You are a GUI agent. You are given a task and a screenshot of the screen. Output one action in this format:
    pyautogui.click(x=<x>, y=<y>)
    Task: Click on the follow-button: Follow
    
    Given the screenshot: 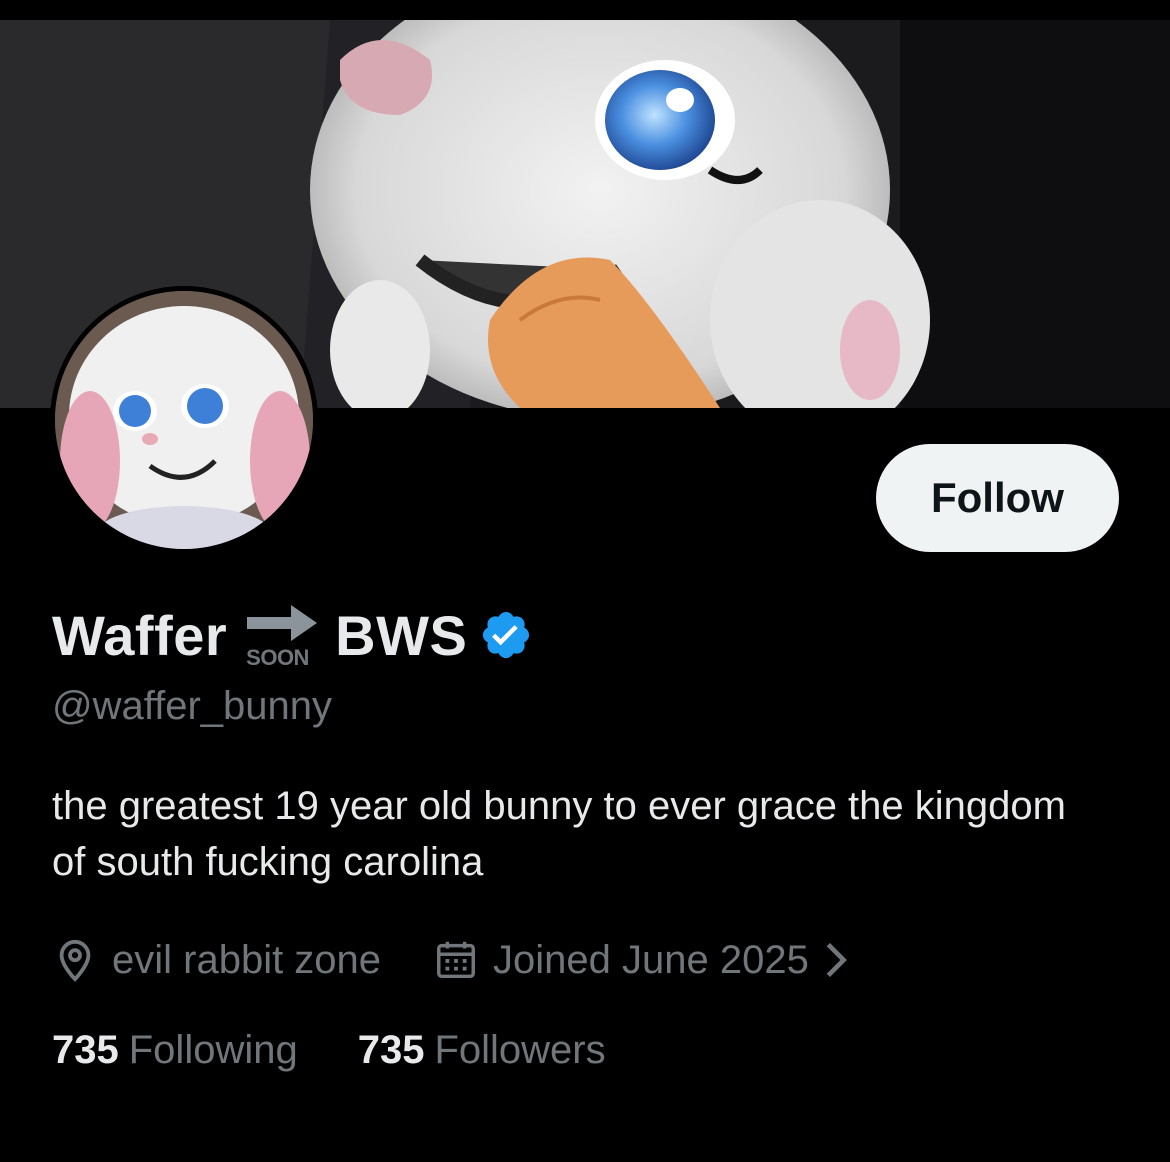 What is the action you would take?
    pyautogui.click(x=997, y=498)
    